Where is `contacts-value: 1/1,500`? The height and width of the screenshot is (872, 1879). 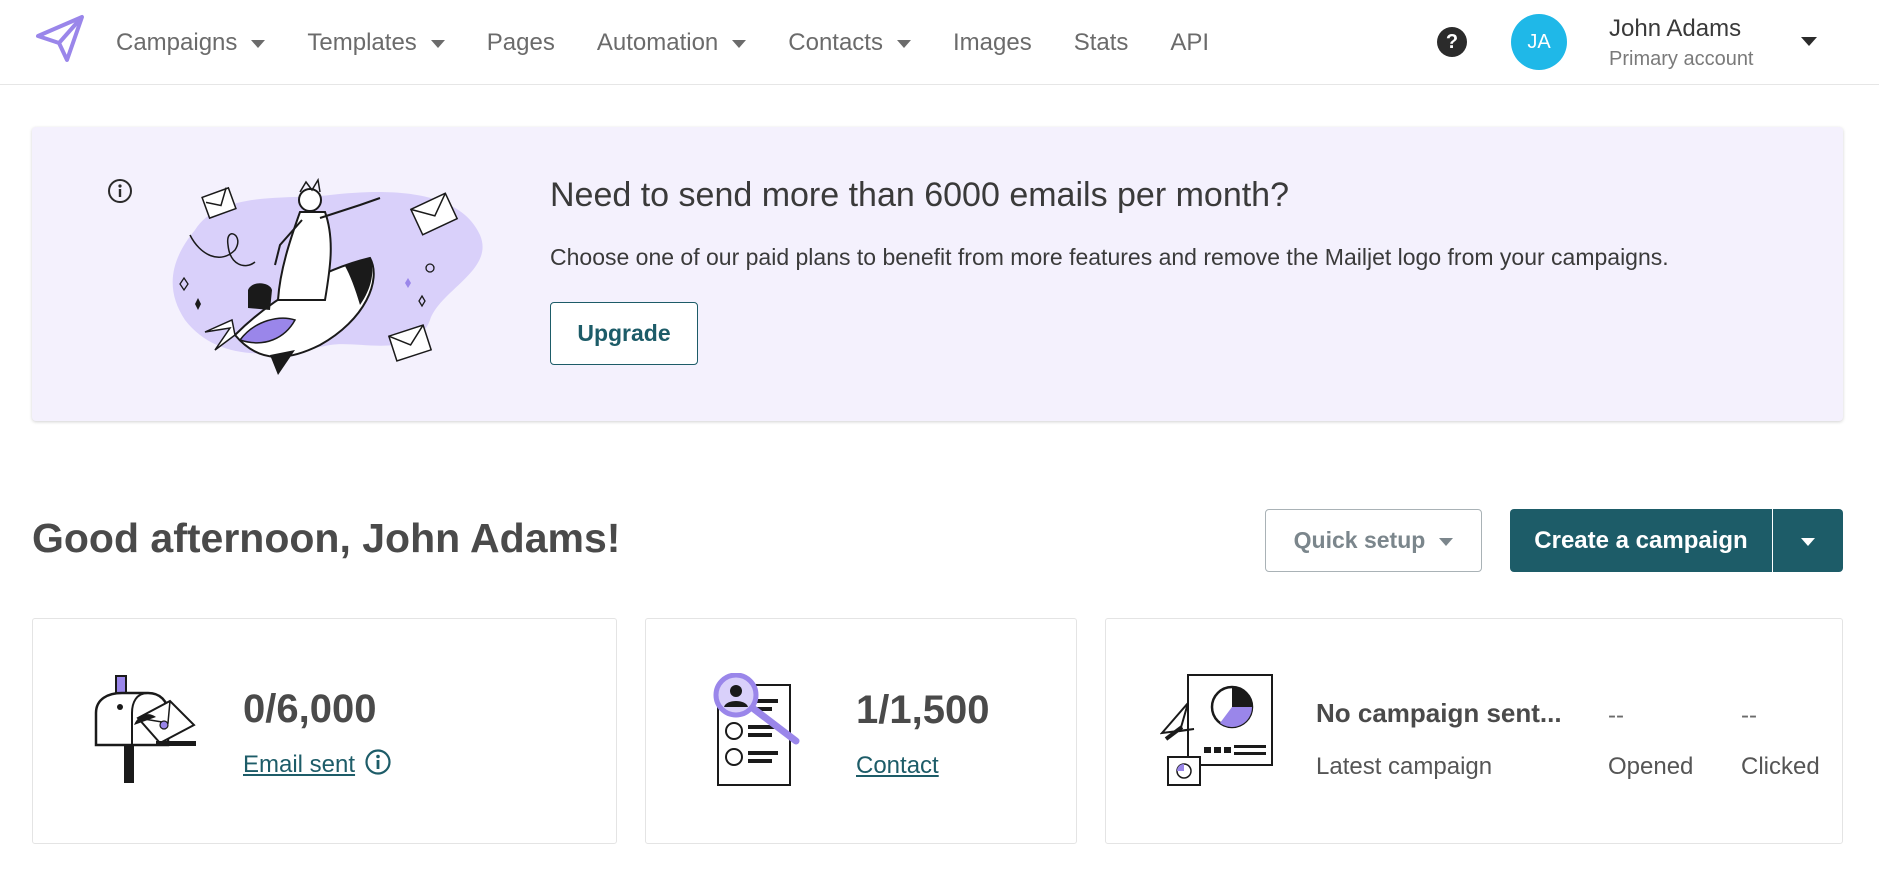 contacts-value: 1/1,500 is located at coordinates (923, 710).